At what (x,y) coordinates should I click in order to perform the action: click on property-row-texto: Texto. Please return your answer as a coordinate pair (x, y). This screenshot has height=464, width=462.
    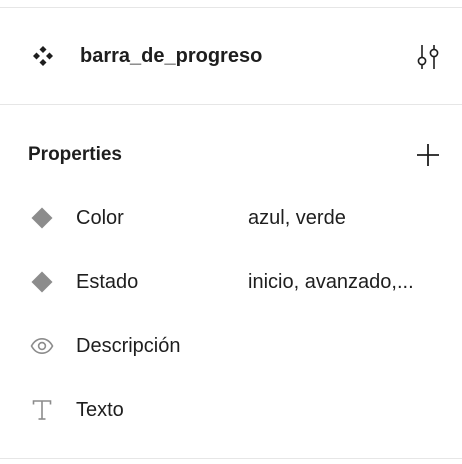
    Looking at the image, I should click on (231, 410).